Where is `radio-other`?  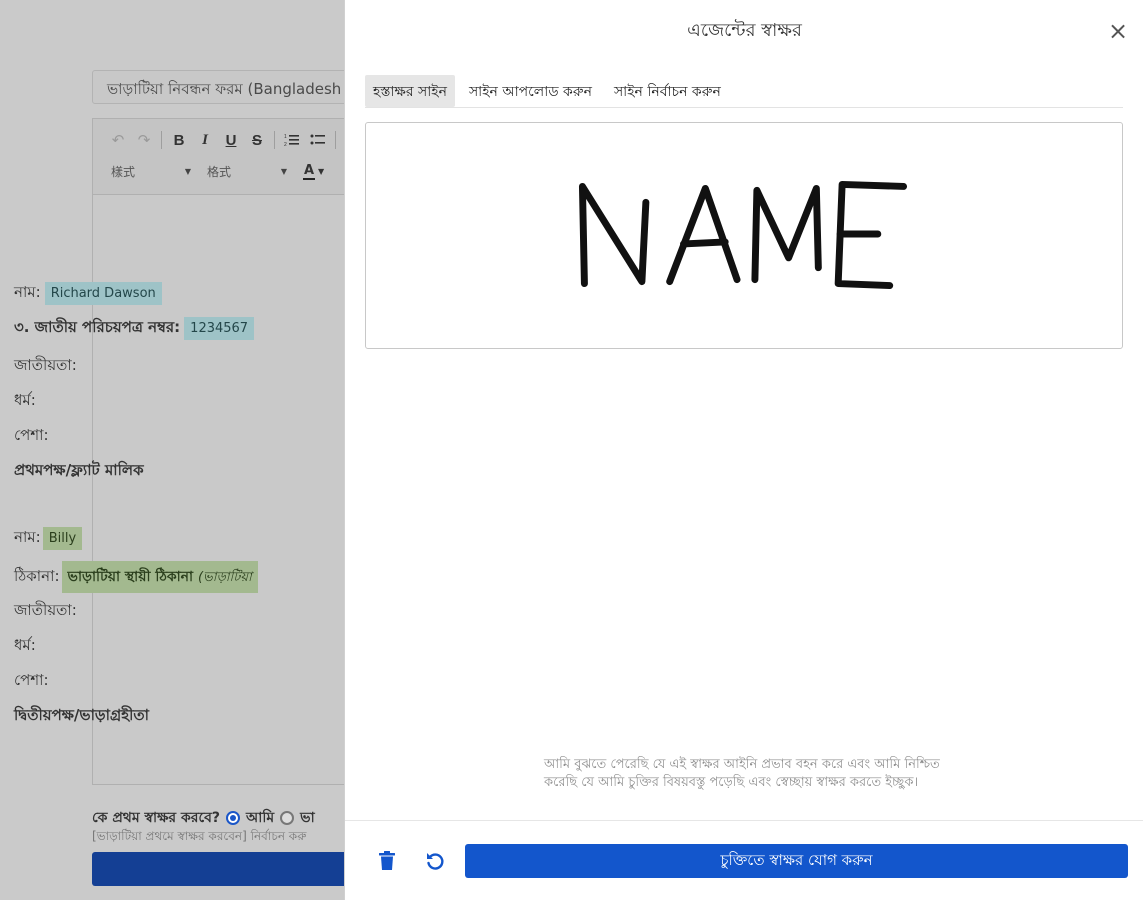
radio-other is located at coordinates (287, 818).